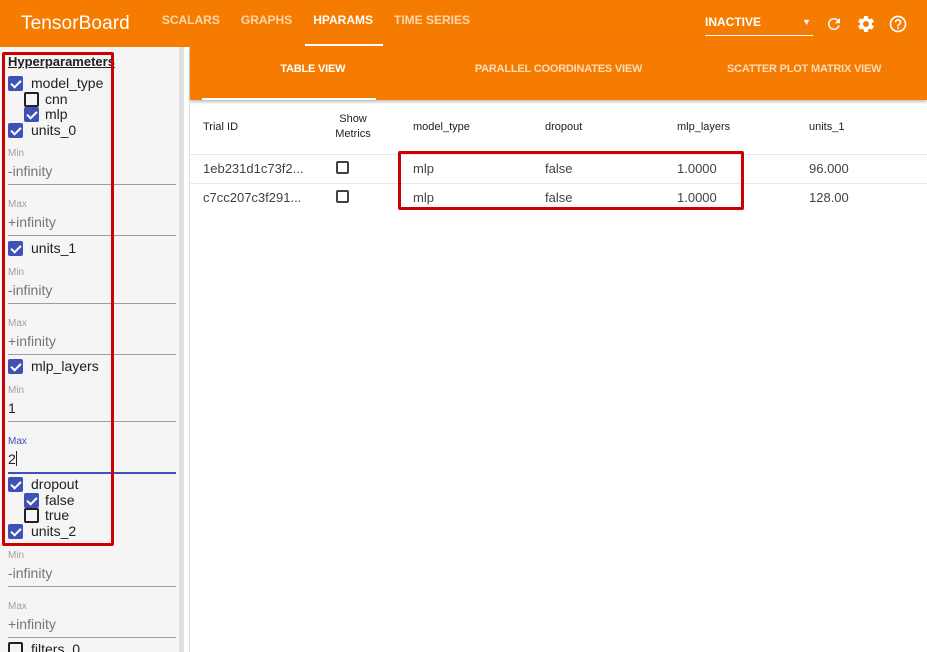 This screenshot has width=927, height=652. I want to click on refresh-button, so click(834, 24).